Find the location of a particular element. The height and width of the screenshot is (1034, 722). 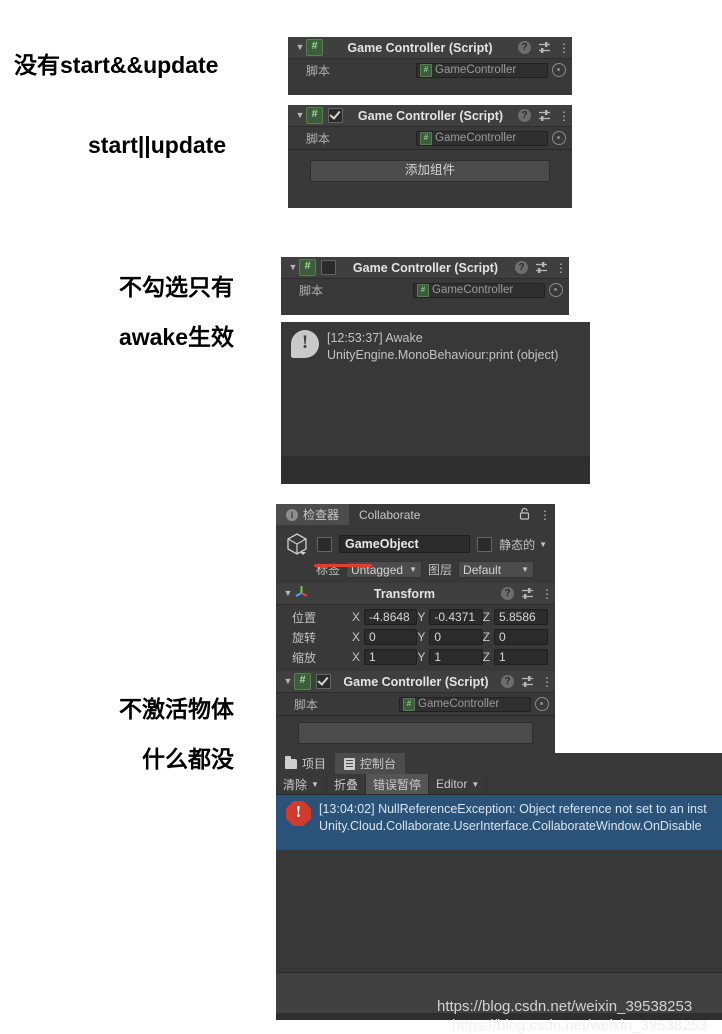

console-toolbar: 清除 ▼ 折叠 错误暂停 Editor ▼ is located at coordinates (499, 784).